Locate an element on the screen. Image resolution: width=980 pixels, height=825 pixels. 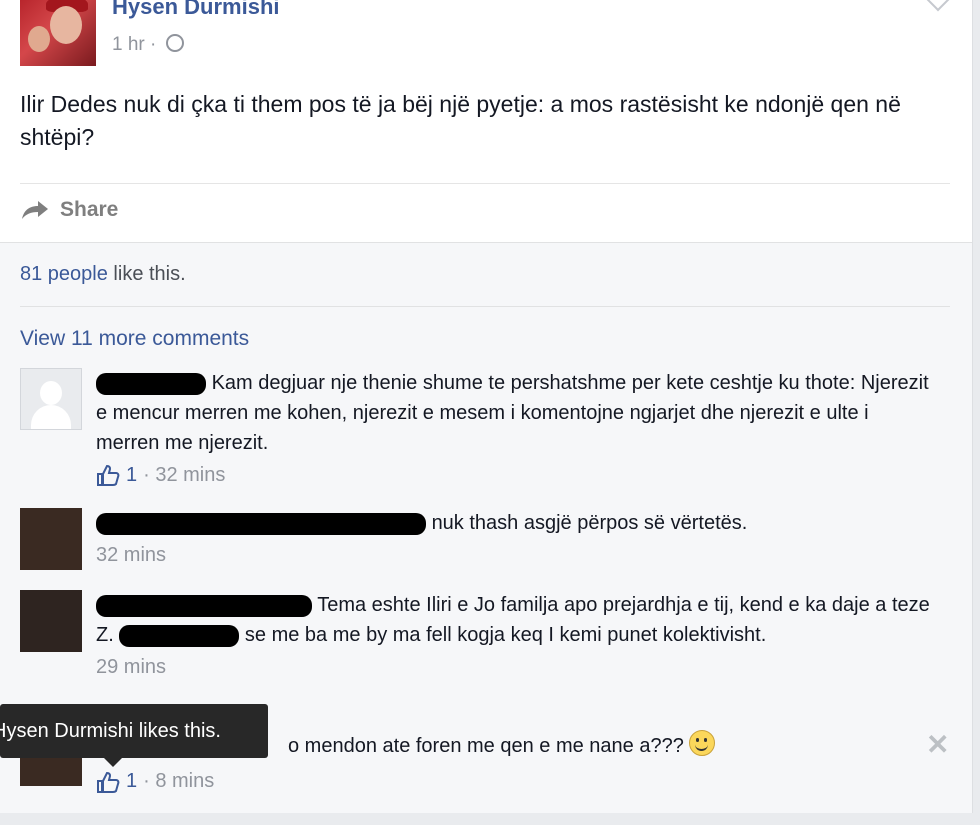
comment-time: · 8 mins is located at coordinates (178, 781).